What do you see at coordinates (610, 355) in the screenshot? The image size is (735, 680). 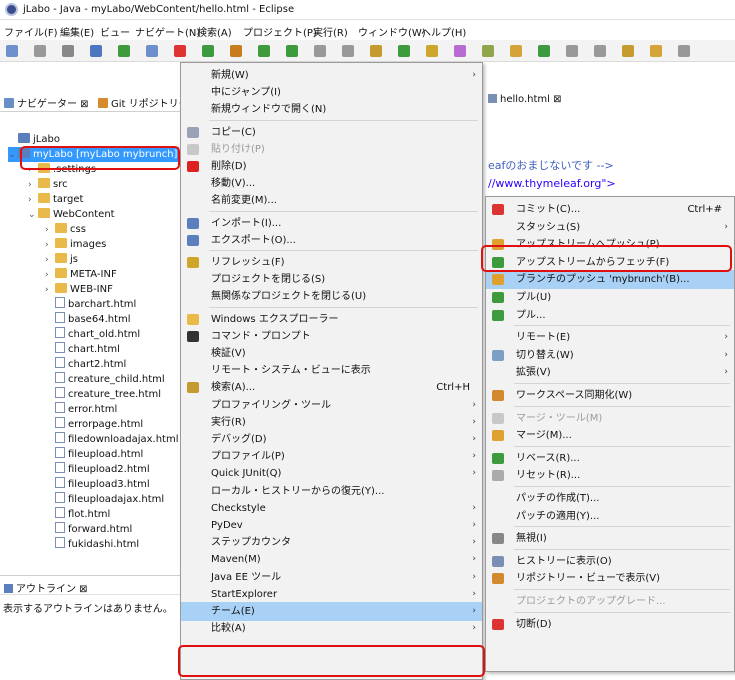 I see `menu-item-切り替え: 切り替え(W) ›` at bounding box center [610, 355].